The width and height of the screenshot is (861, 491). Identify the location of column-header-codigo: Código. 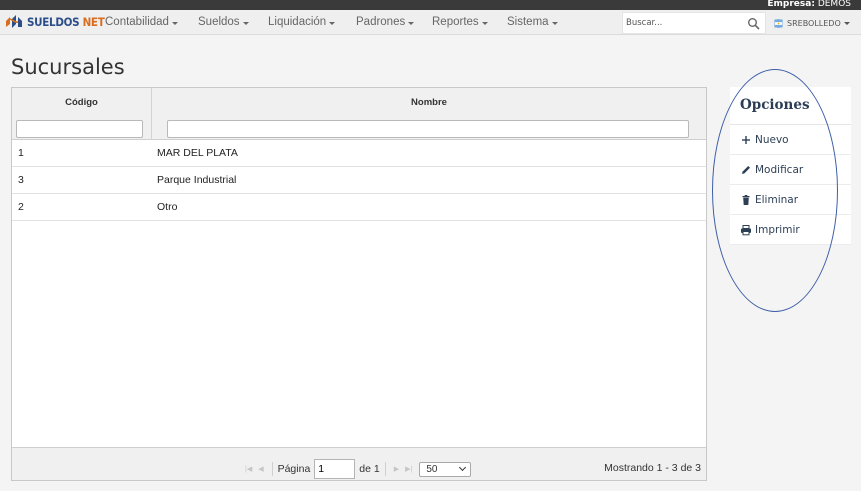
(81, 102).